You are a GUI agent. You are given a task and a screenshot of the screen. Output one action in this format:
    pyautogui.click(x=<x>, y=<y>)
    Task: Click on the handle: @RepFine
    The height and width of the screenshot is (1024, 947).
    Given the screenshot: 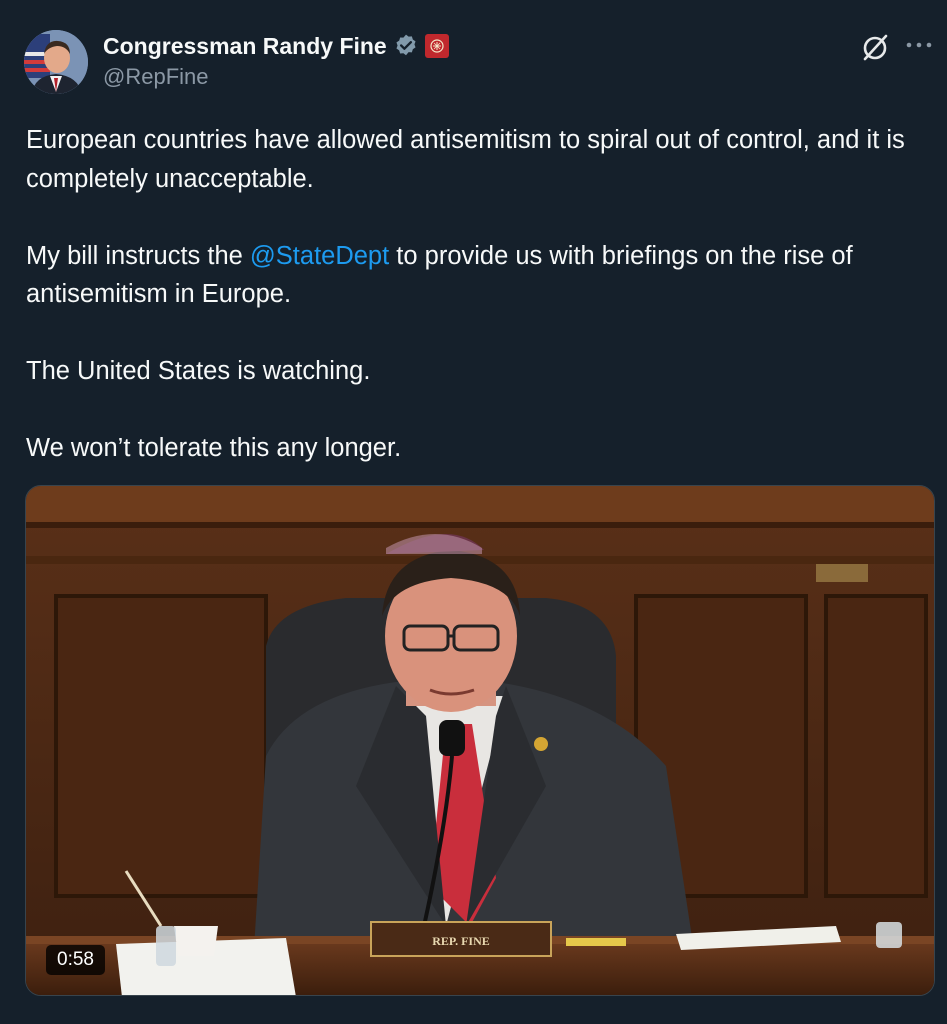 What is the action you would take?
    pyautogui.click(x=156, y=77)
    